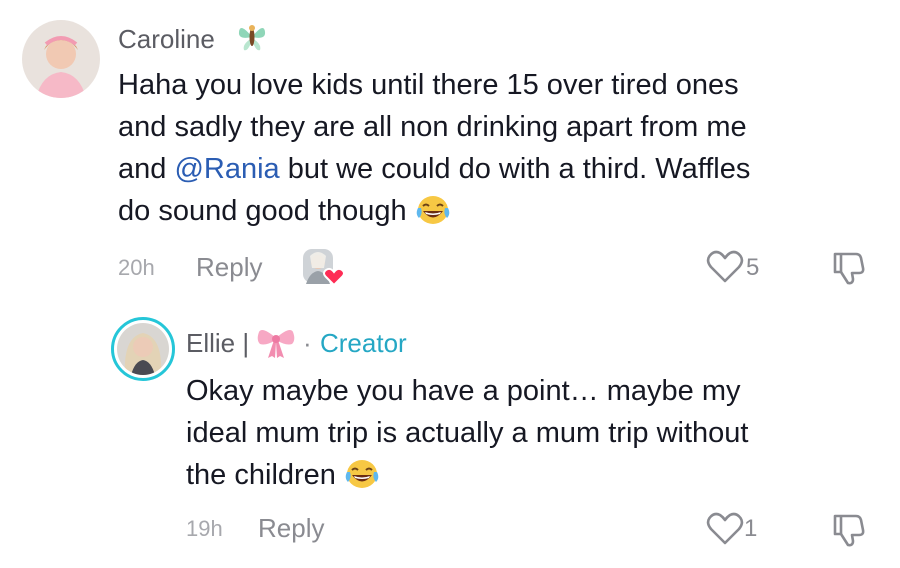 The width and height of the screenshot is (900, 568). Describe the element at coordinates (276, 345) in the screenshot. I see `pink-bow-icon` at that location.